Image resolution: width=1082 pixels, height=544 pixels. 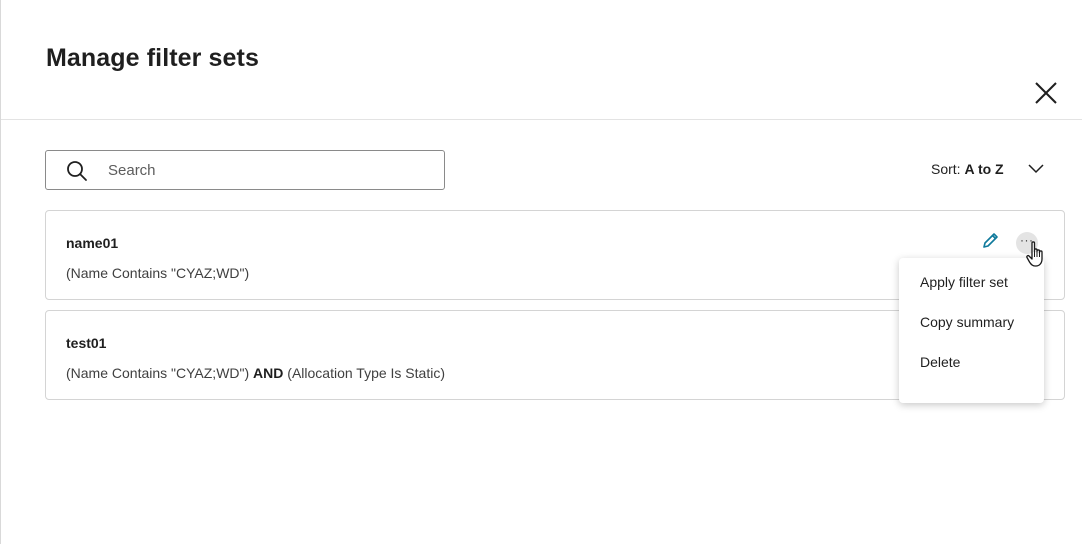 I want to click on chevron-down-icon, so click(x=1036, y=169).